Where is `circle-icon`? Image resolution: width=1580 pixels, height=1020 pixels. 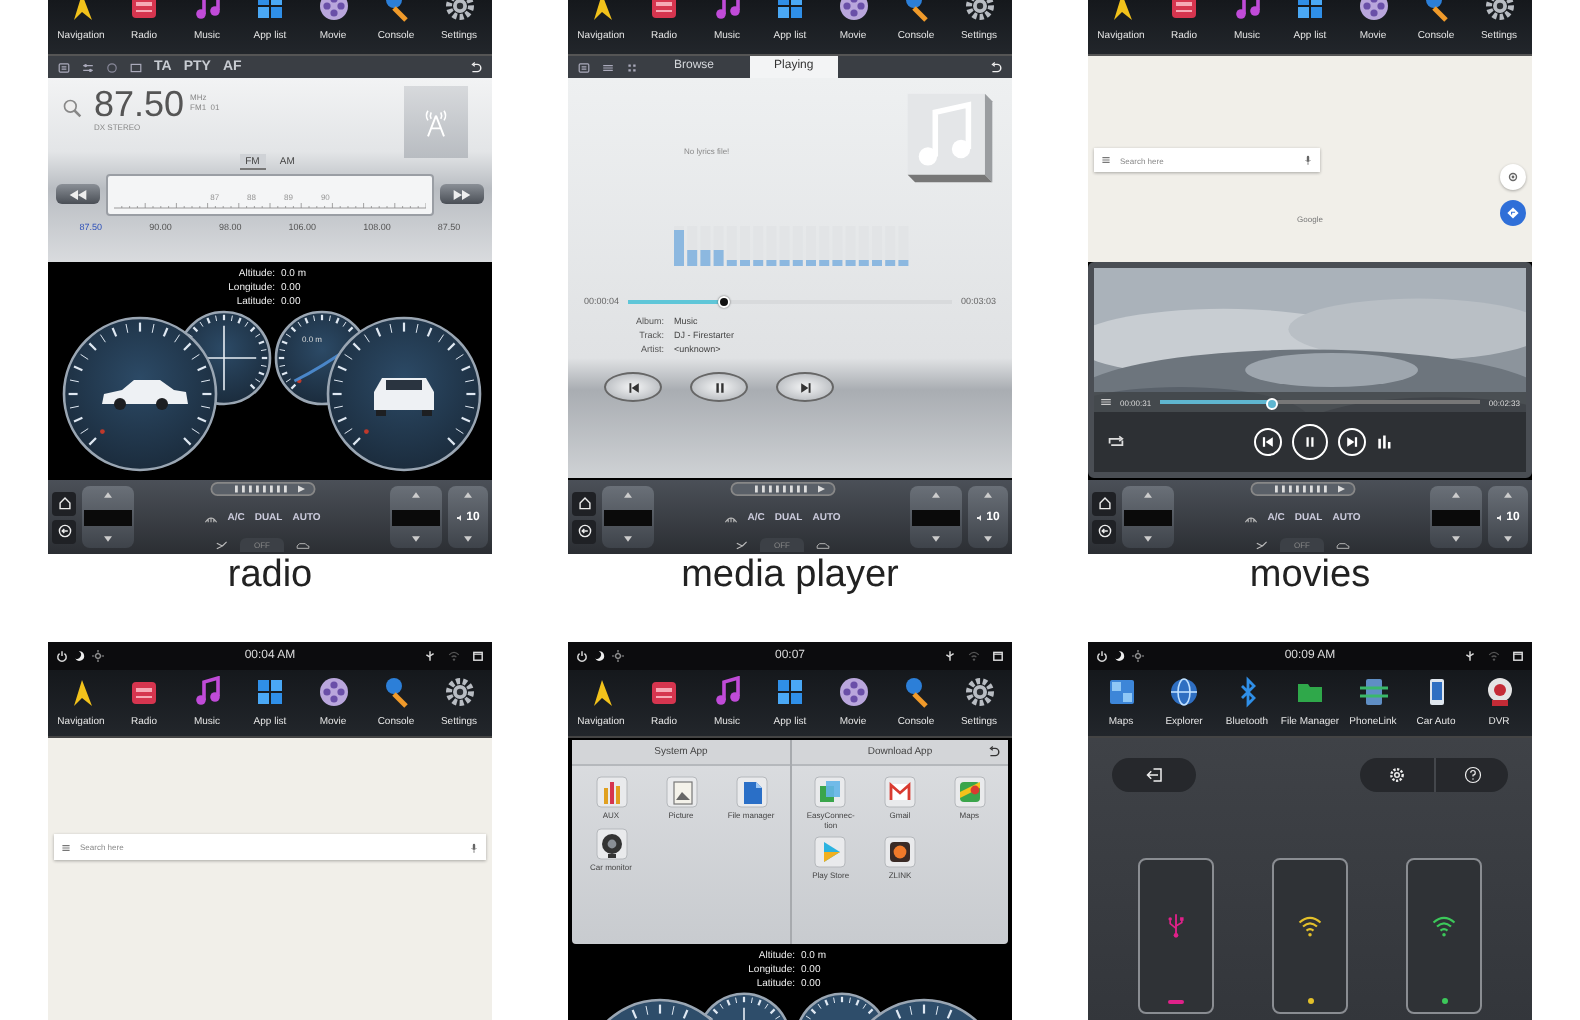 circle-icon is located at coordinates (112, 67).